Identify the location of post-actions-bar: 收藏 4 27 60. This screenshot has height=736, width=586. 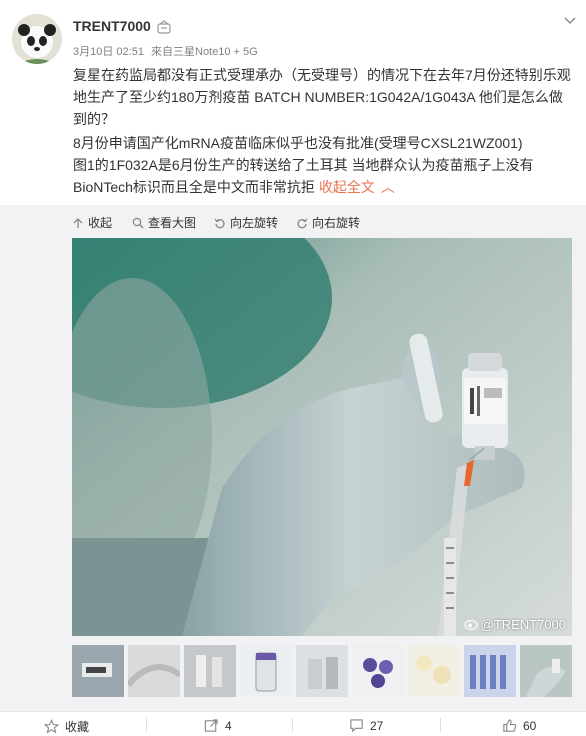
(293, 723).